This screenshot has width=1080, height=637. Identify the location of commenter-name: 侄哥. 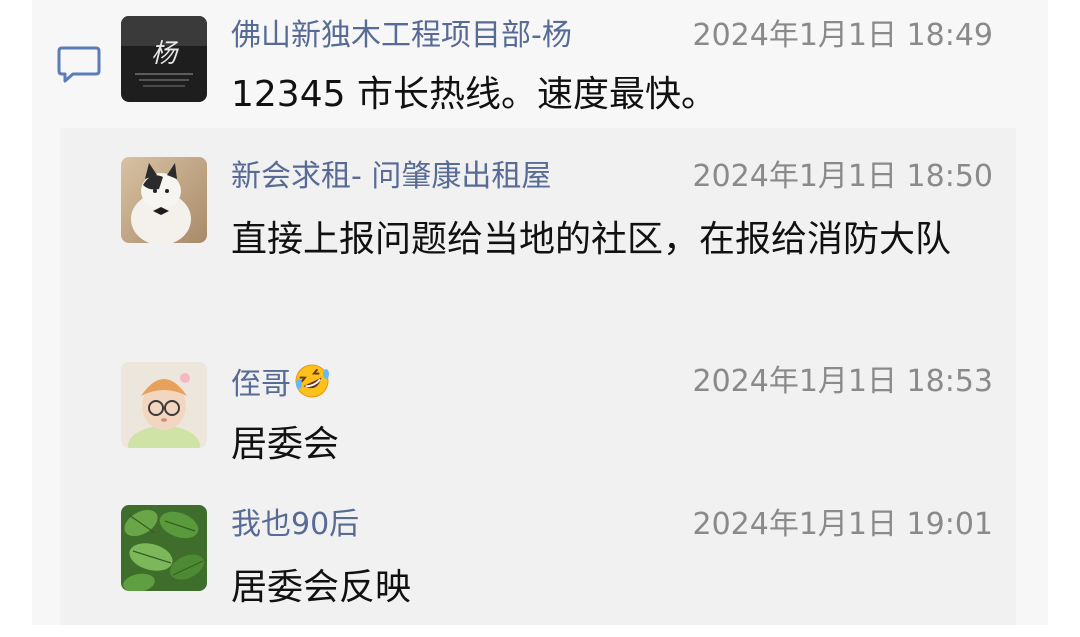
(281, 383).